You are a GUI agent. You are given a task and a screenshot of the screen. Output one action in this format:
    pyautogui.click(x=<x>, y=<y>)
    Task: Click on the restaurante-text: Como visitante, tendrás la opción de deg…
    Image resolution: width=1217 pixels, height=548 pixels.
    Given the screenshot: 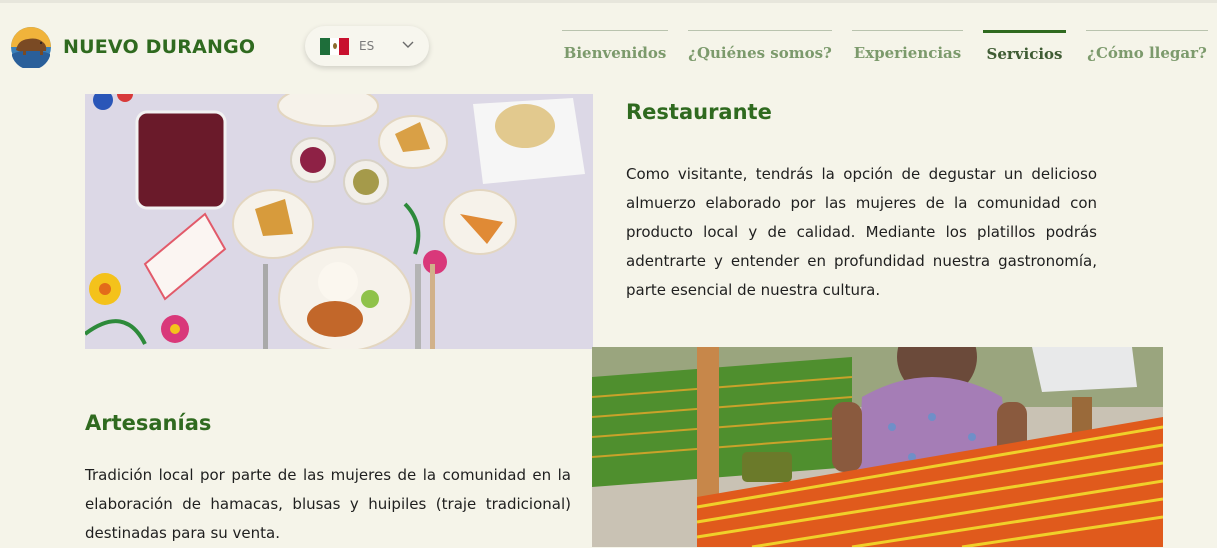 What is the action you would take?
    pyautogui.click(x=861, y=232)
    